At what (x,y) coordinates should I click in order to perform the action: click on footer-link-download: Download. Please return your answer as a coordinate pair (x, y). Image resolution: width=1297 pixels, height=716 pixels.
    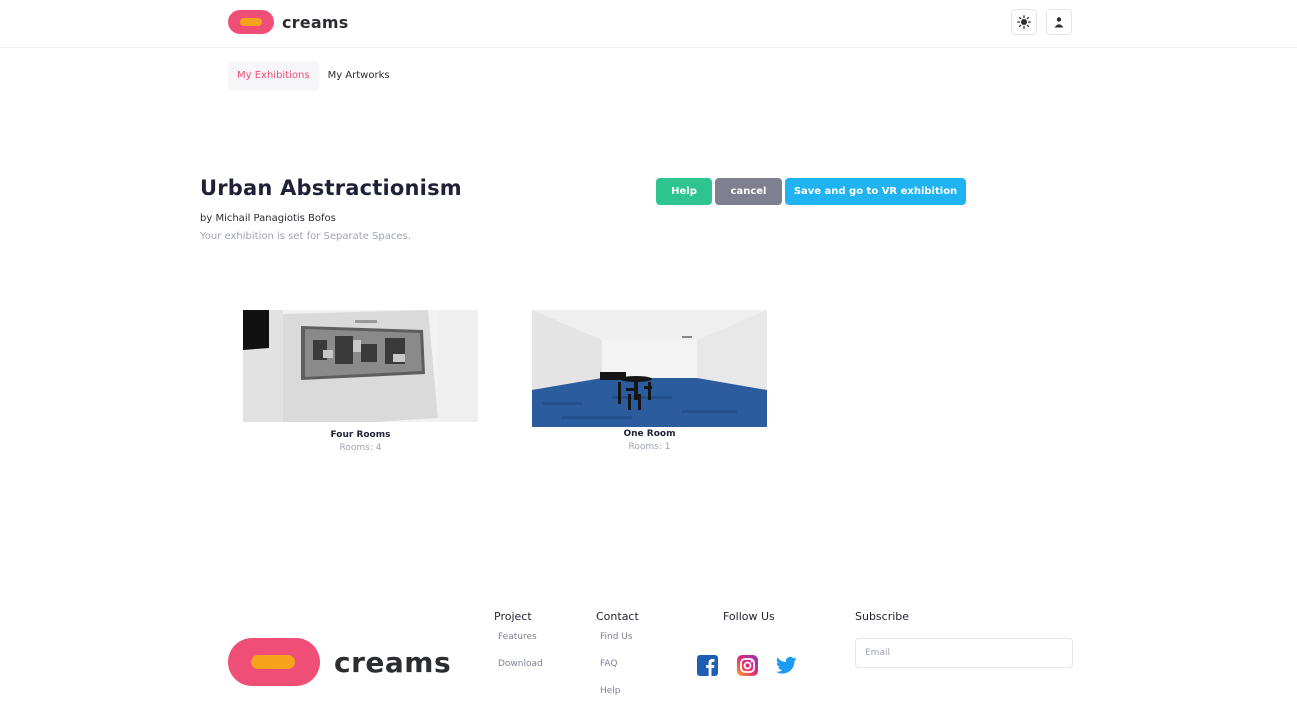
    Looking at the image, I should click on (520, 664).